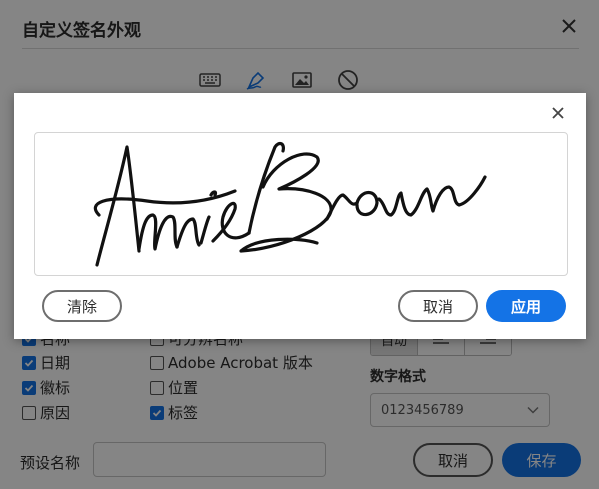 Image resolution: width=599 pixels, height=489 pixels. Describe the element at coordinates (526, 306) in the screenshot. I see `apply-button: 应用` at that location.